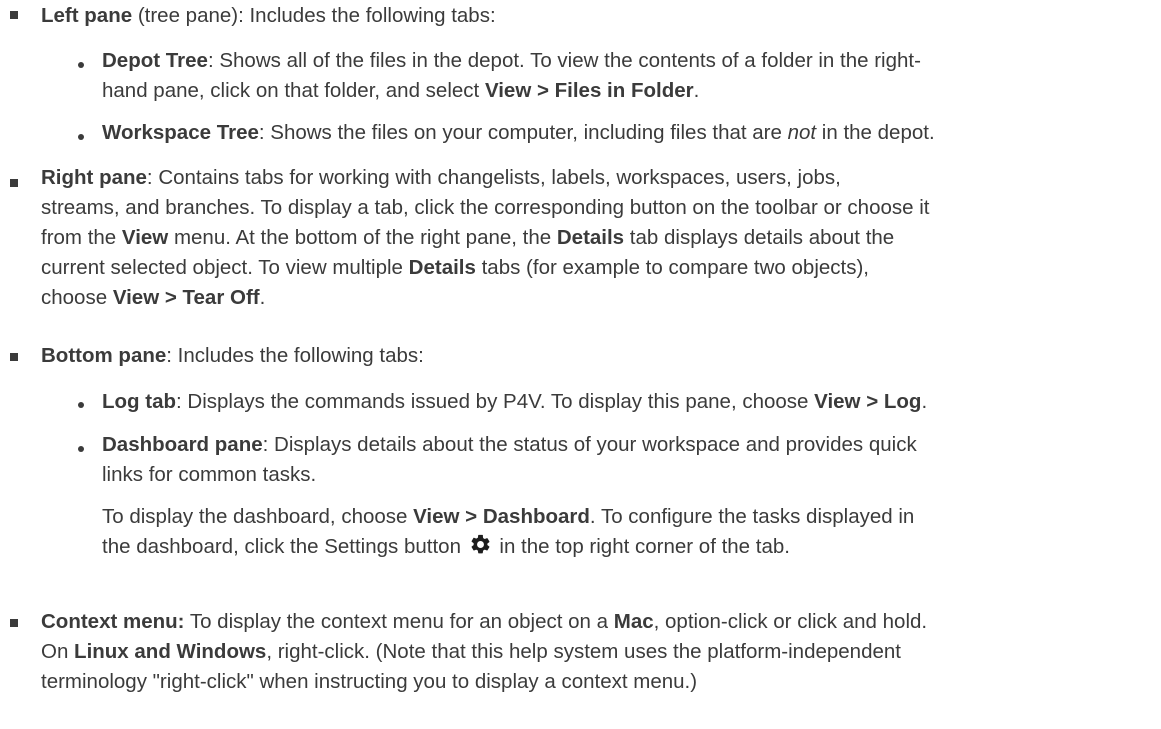 The height and width of the screenshot is (729, 1161). Describe the element at coordinates (113, 621) in the screenshot. I see `context-menu-title: Context menu:` at that location.